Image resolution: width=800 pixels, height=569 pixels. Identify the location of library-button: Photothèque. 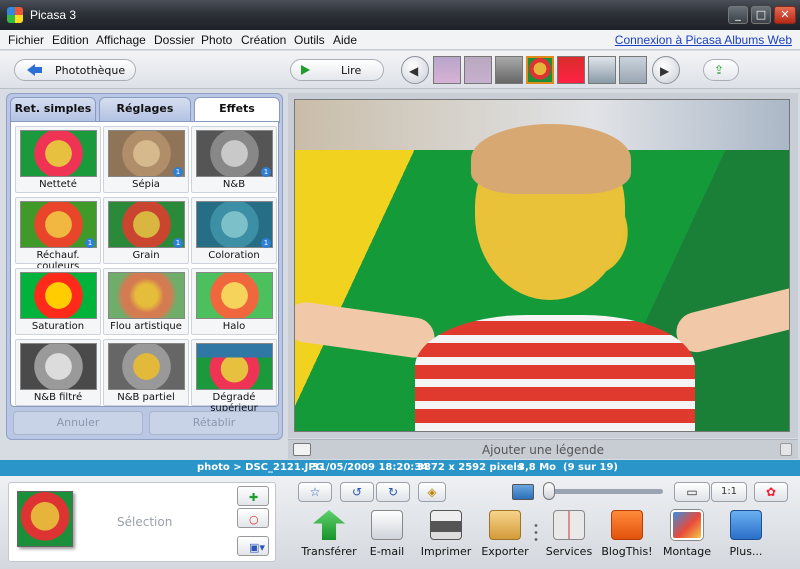
(75, 70).